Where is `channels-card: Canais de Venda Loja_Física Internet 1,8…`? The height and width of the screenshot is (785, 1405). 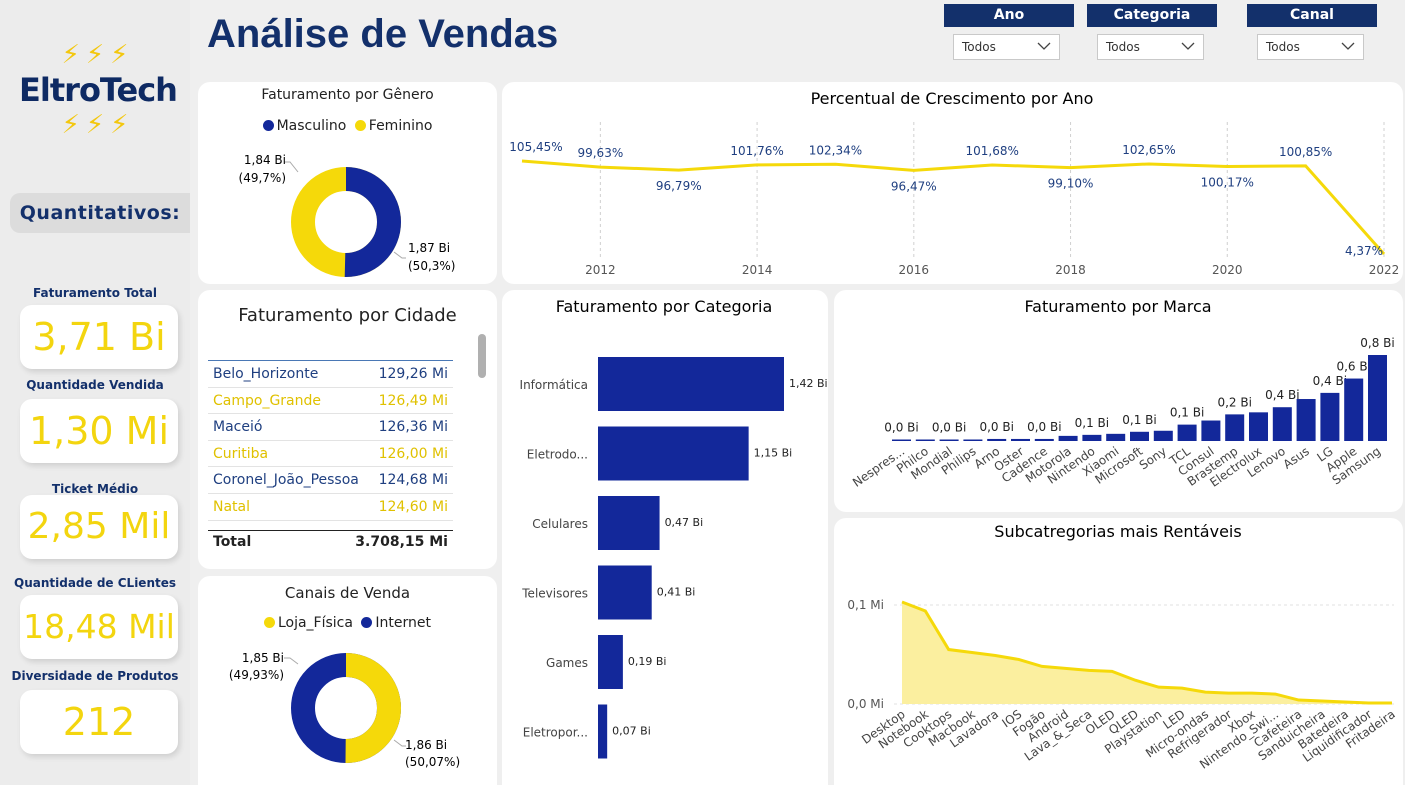
channels-card: Canais de Venda Loja_Física Internet 1,8… is located at coordinates (347, 680).